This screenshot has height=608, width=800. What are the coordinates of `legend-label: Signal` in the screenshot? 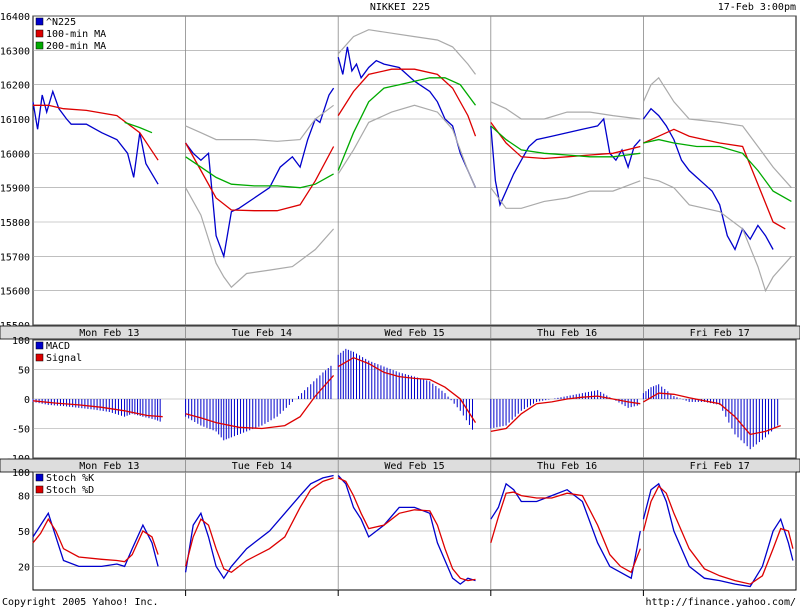 It's located at (64, 358).